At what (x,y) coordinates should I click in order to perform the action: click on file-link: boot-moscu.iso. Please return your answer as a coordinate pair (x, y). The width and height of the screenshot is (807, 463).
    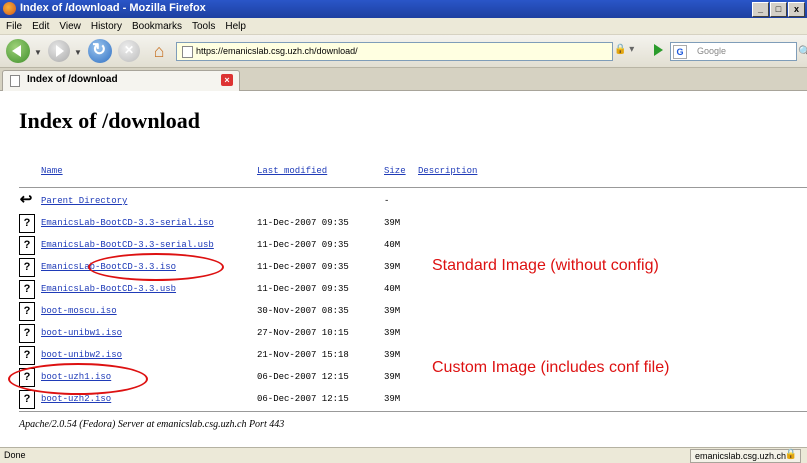
    Looking at the image, I should click on (79, 311).